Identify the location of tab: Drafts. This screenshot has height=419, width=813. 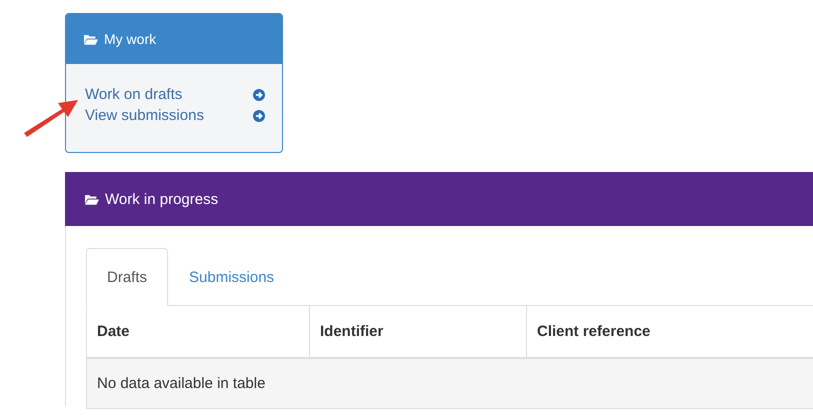
(127, 277).